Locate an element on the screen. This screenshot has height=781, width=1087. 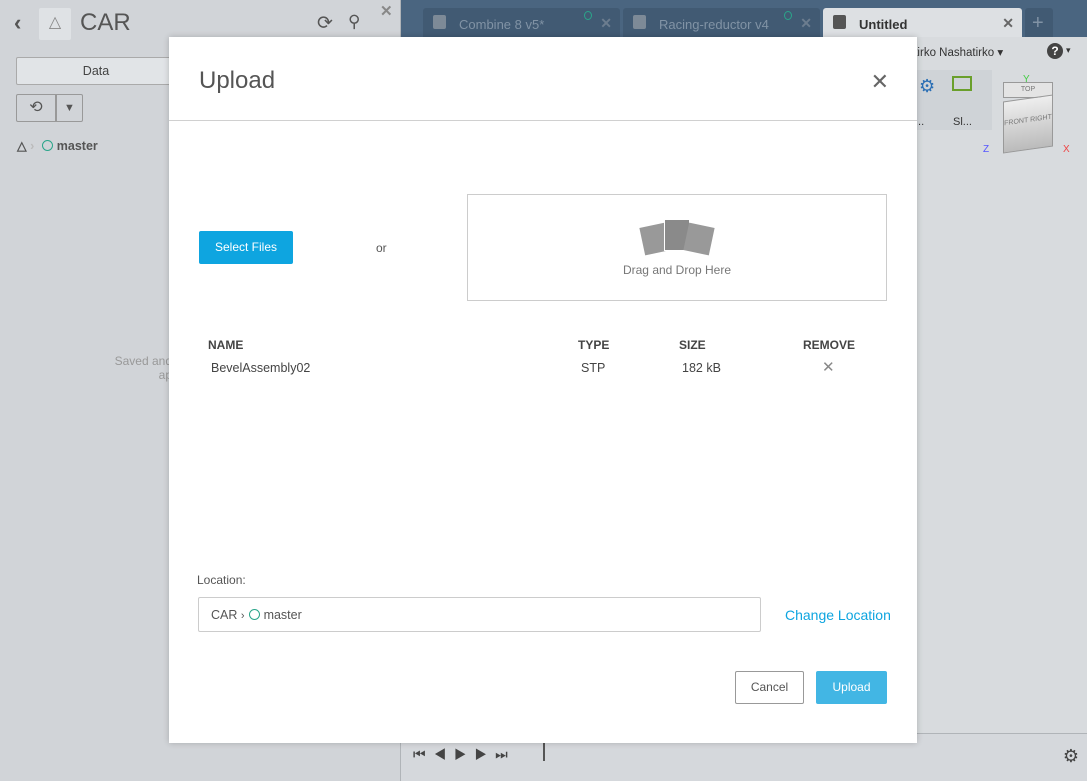
project-title: CAR is located at coordinates (105, 22).